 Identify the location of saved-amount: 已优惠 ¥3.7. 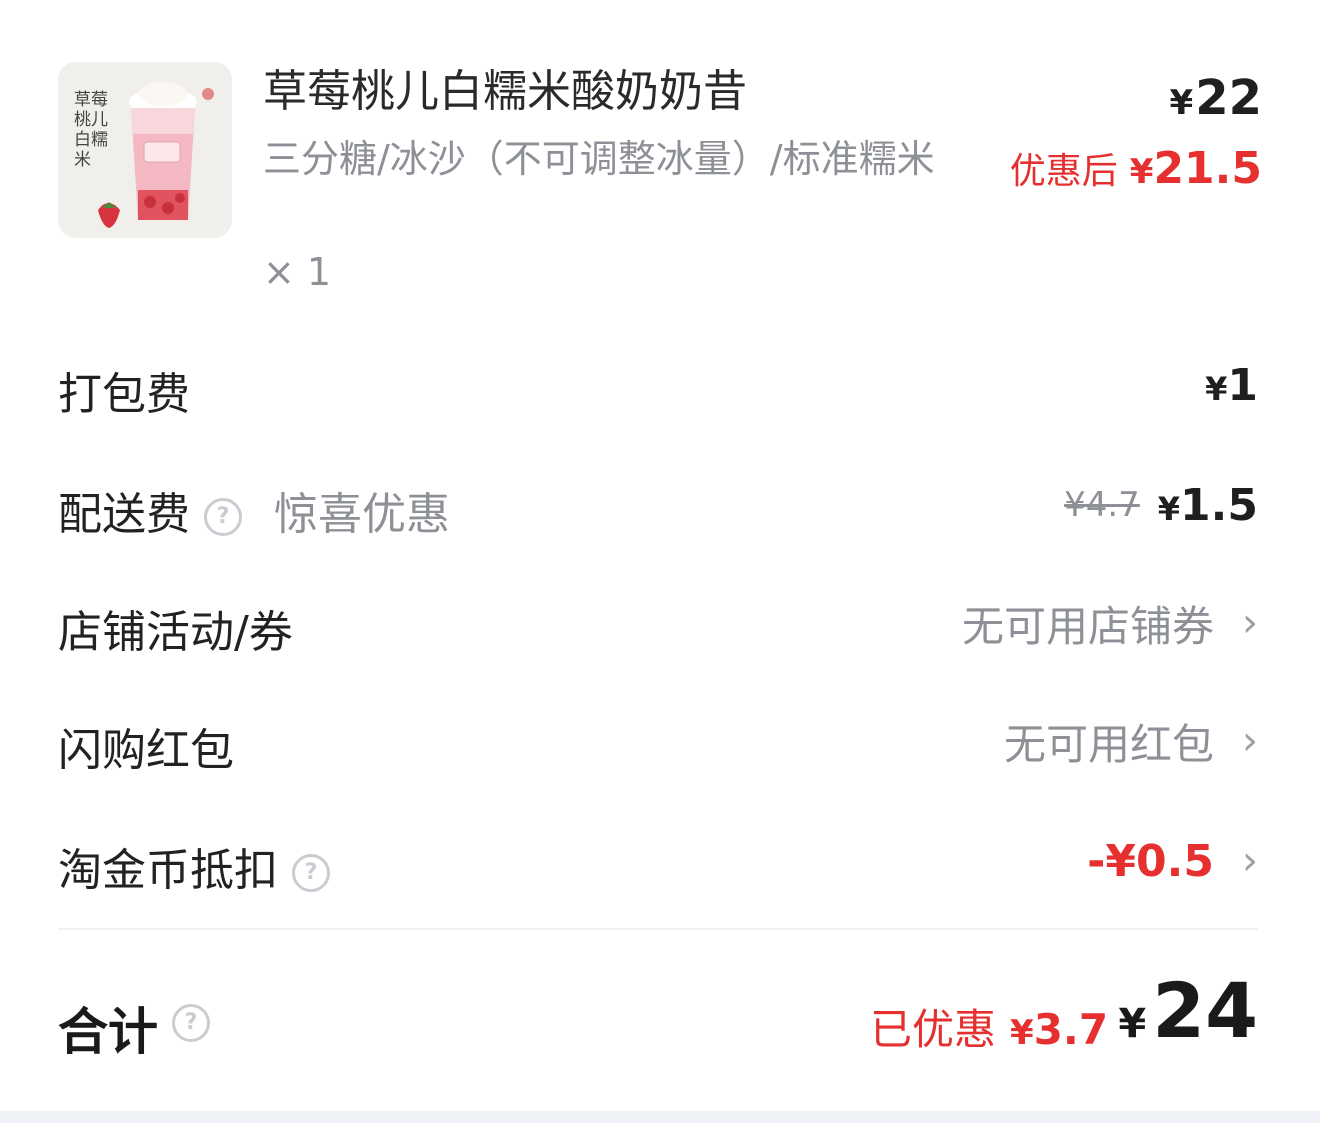
(989, 1026).